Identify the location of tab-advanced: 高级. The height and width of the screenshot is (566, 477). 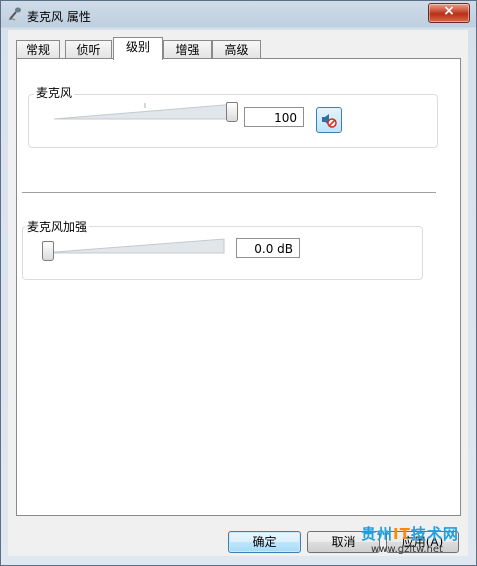
(236, 49).